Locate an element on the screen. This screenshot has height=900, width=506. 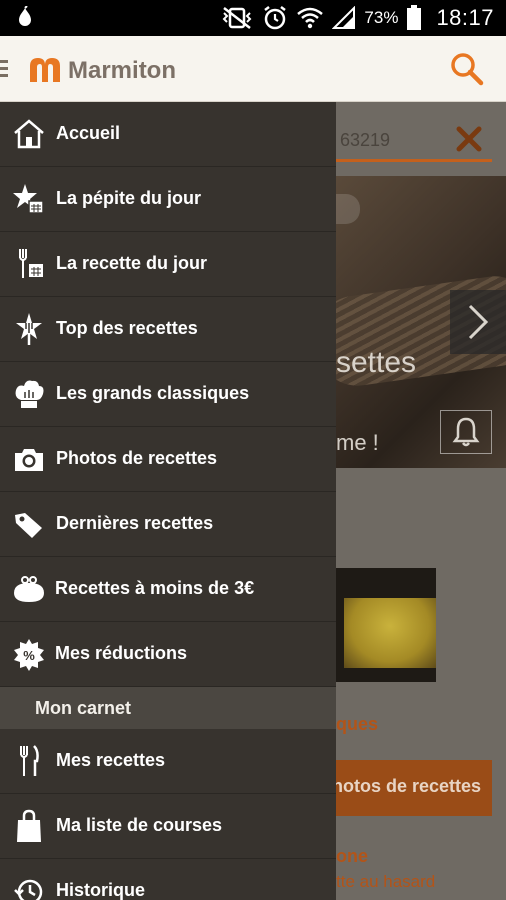
alarm-icon is located at coordinates (275, 18).